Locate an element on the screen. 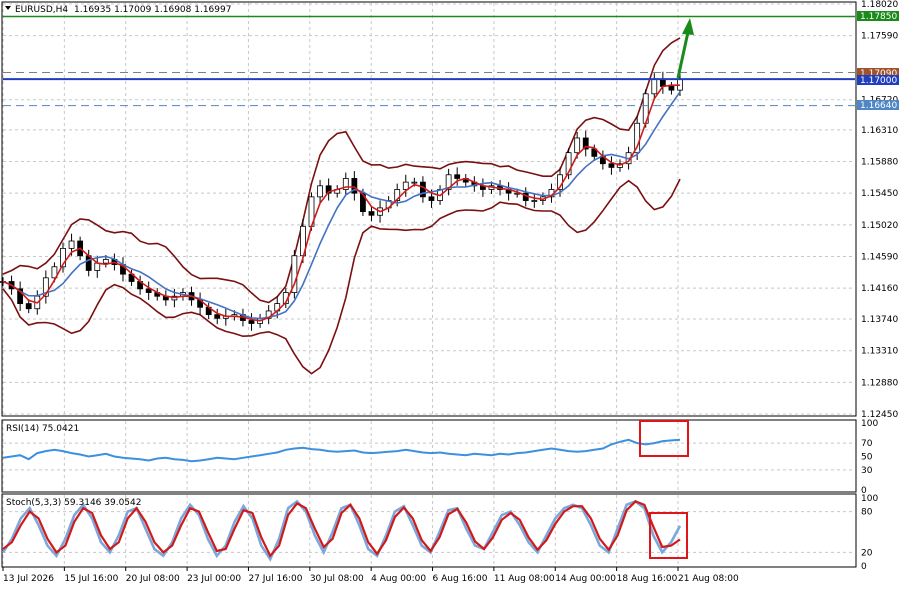  time-tick-label: 21 Aug 08:00 is located at coordinates (708, 579).